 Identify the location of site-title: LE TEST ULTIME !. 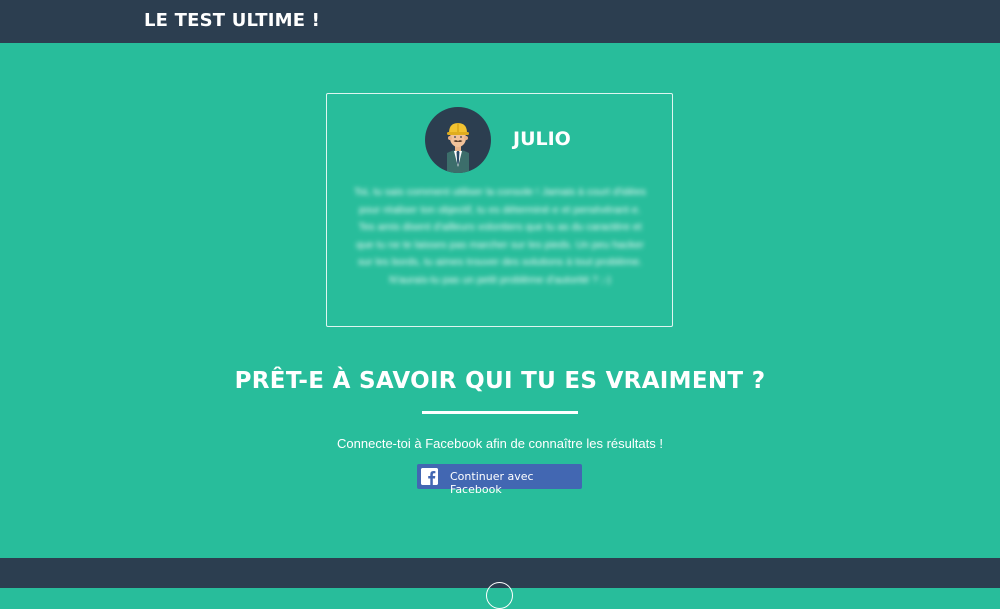
(232, 20).